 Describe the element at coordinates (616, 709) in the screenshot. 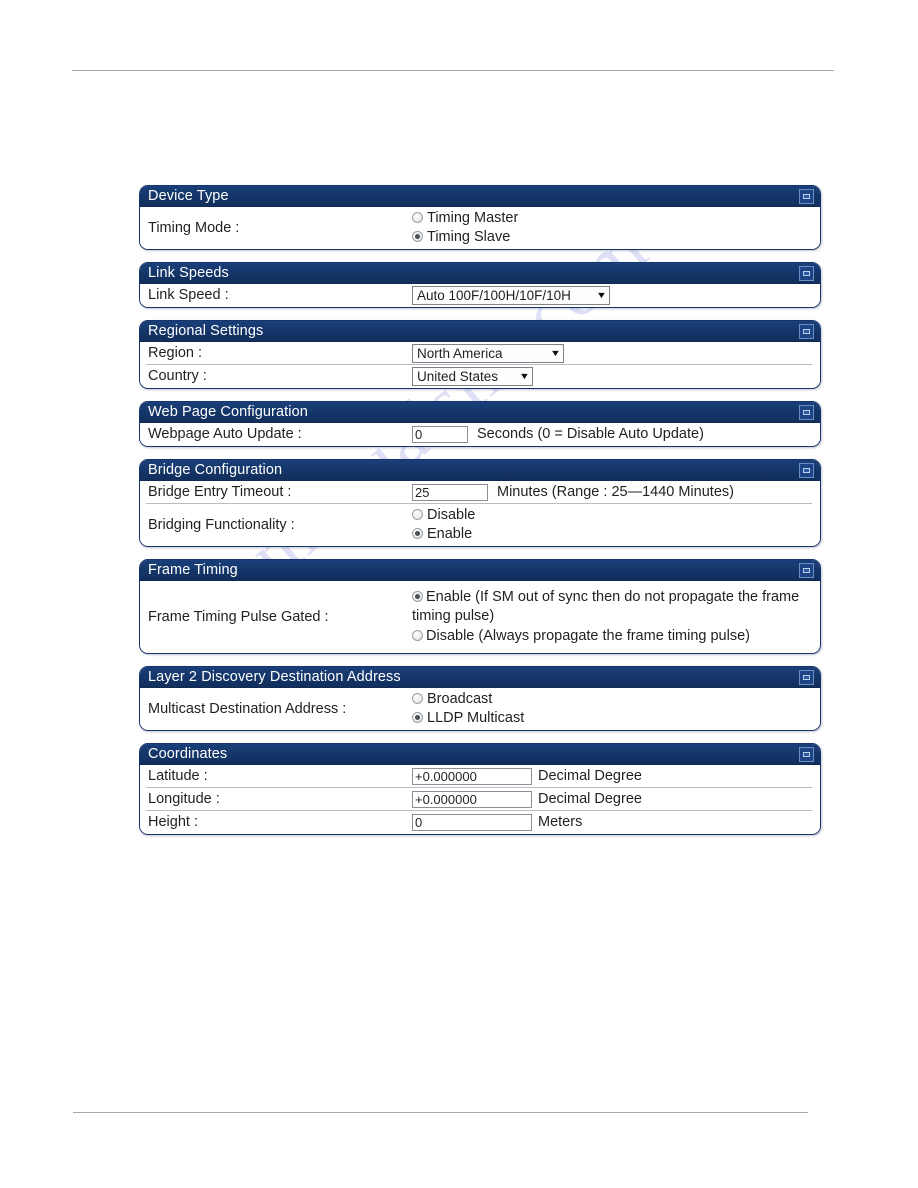

I see `radio-group-multicast-destination-address: Broadcast LLDP Multicast` at that location.